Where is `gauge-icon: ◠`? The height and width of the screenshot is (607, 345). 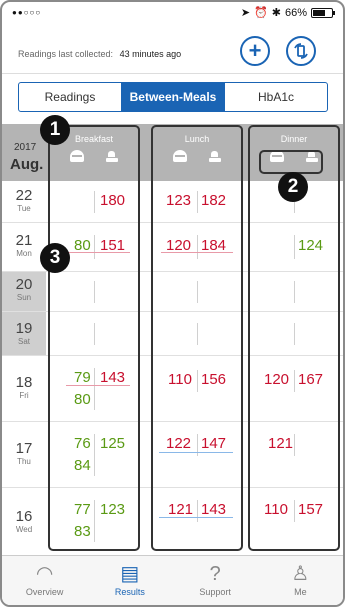 gauge-icon: ◠ is located at coordinates (44, 574).